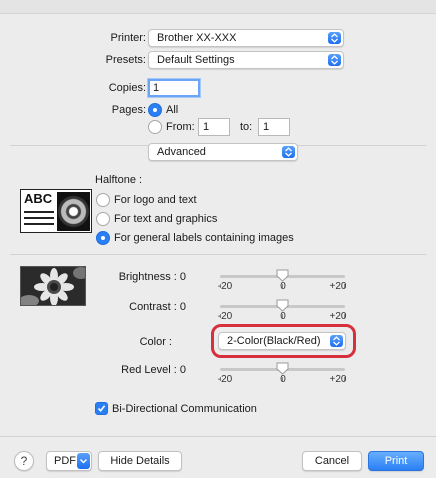  I want to click on halftone-text-graphics-radio, so click(103, 219).